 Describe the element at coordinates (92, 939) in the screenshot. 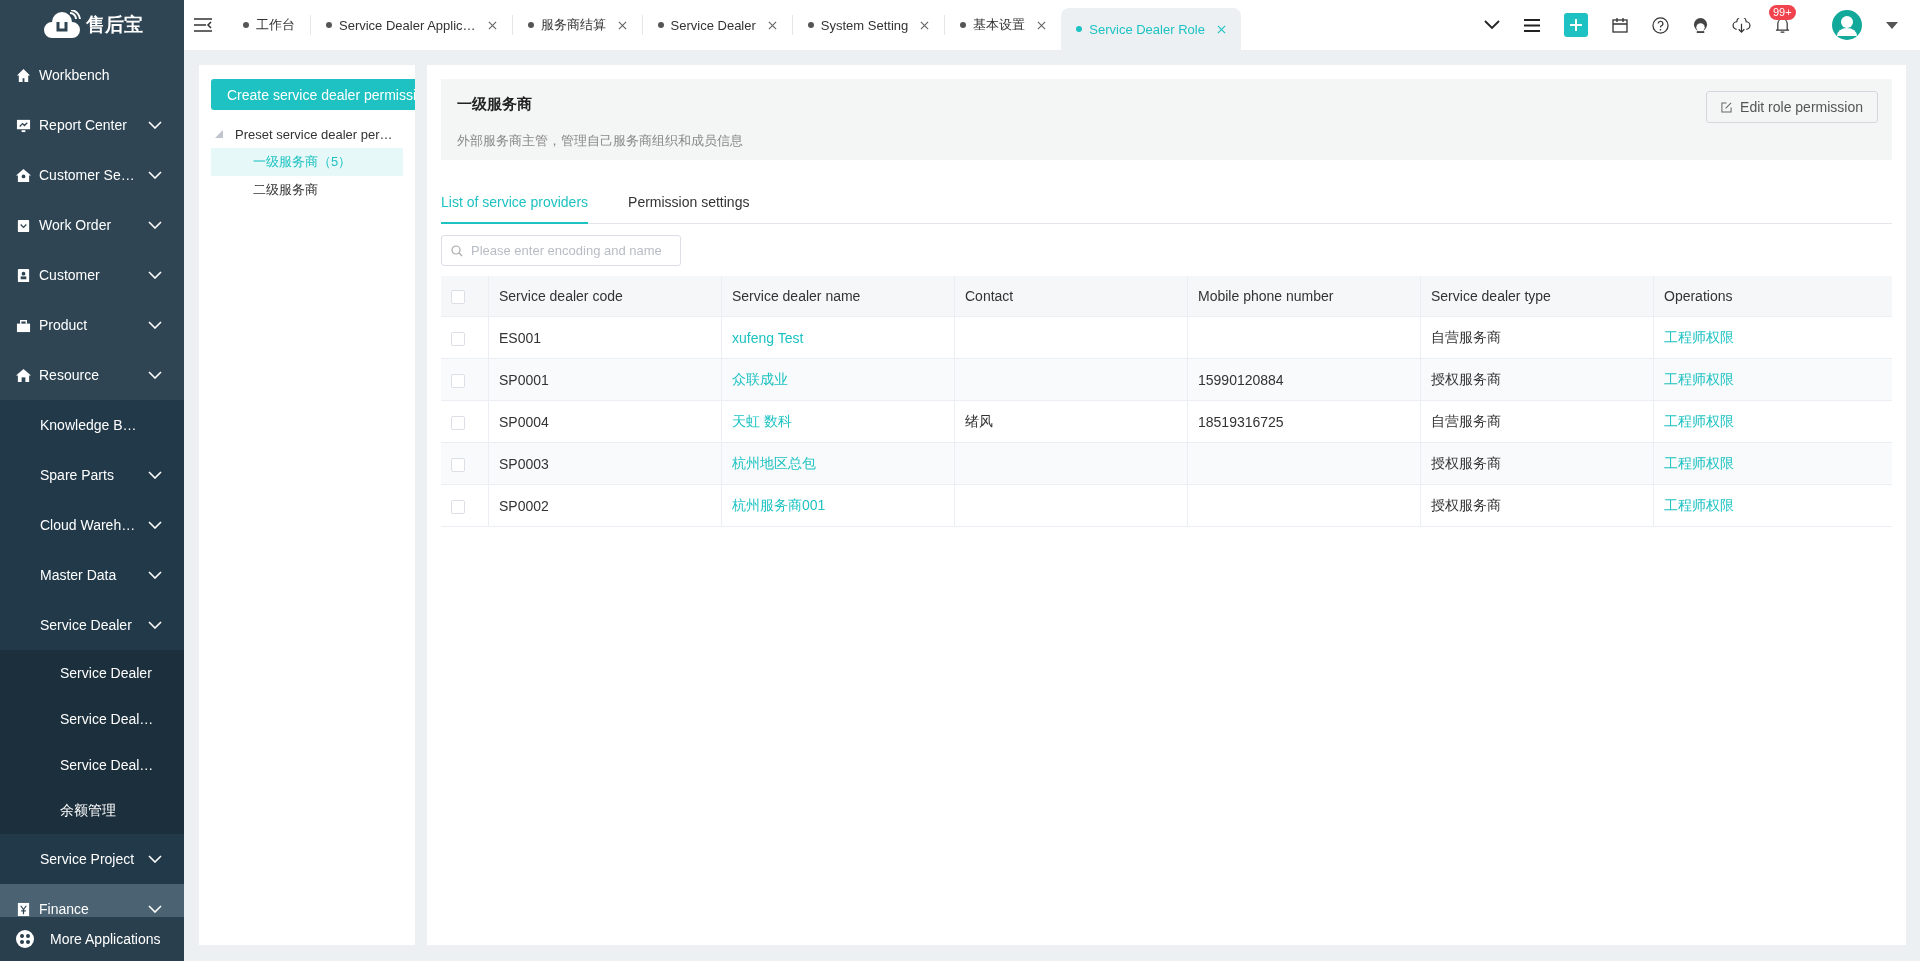

I see `more-applications-item: More Applications` at that location.